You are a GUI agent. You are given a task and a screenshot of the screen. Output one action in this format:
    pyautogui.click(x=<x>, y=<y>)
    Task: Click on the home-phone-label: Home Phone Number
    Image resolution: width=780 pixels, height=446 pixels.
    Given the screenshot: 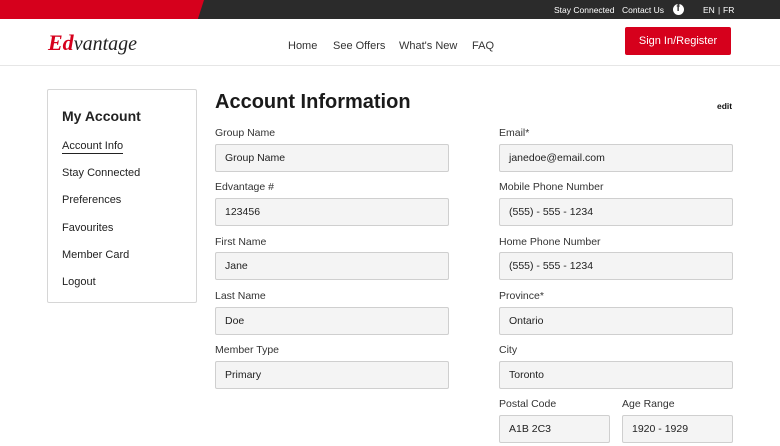 What is the action you would take?
    pyautogui.click(x=550, y=242)
    